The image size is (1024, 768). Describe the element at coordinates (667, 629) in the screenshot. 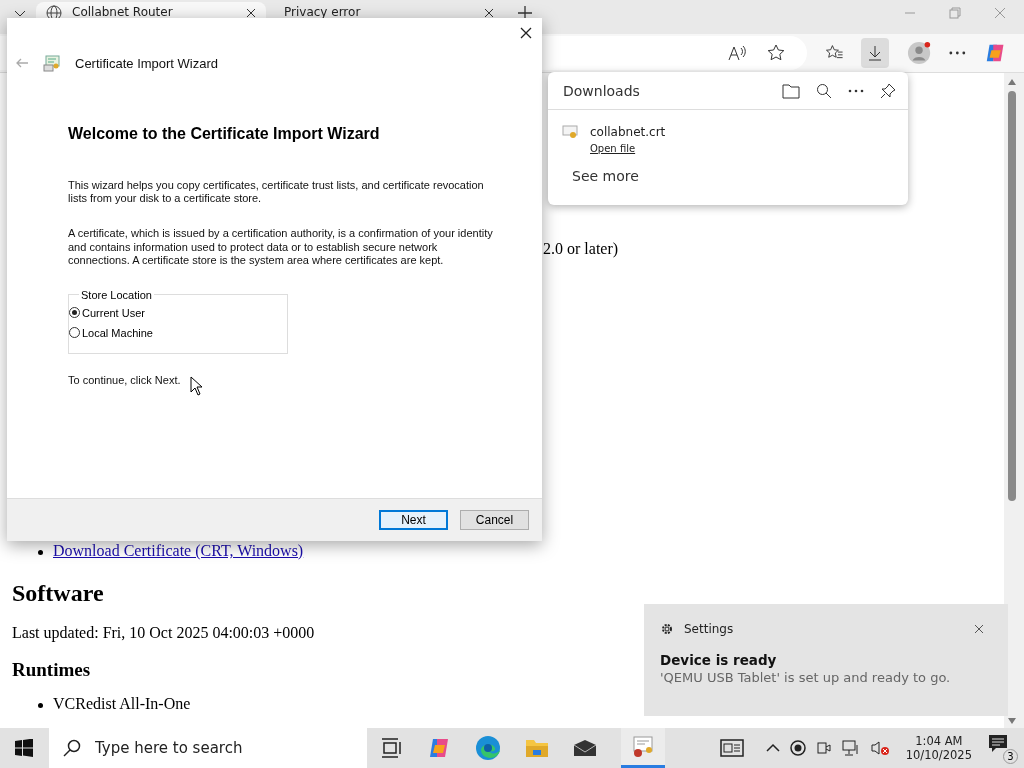

I see `gear-icon` at that location.